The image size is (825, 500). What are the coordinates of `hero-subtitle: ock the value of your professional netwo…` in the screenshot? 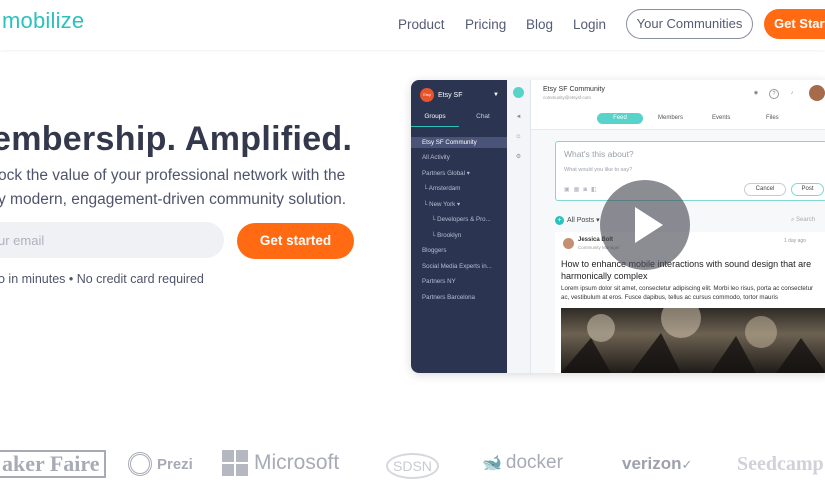 It's located at (199, 188).